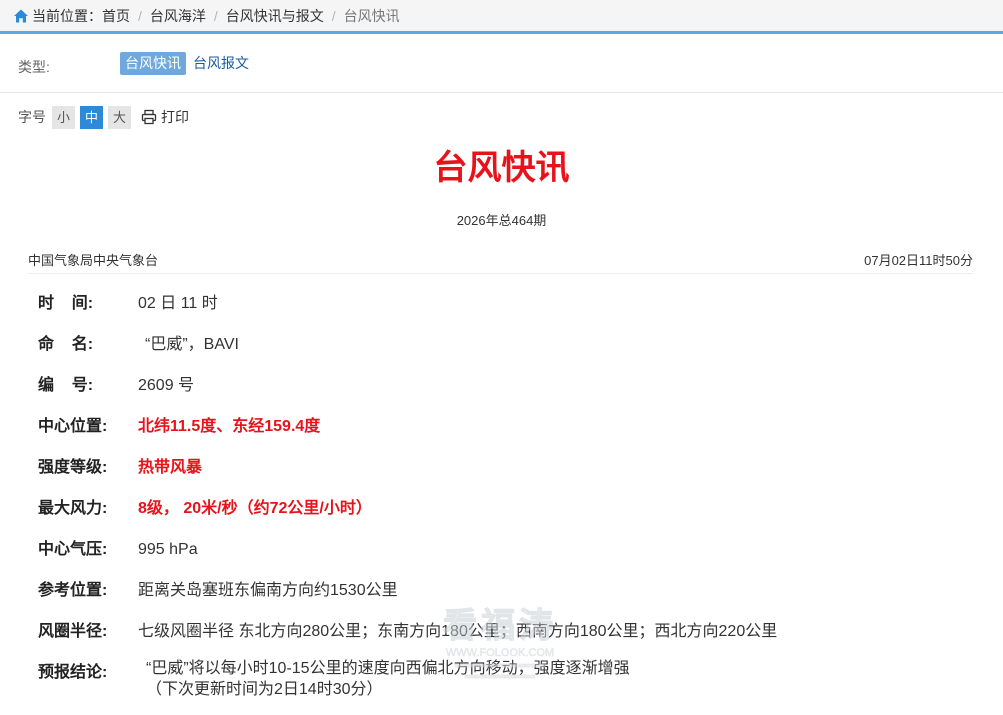  I want to click on font-size-controls: 字号 小 中 大 打印, so click(103, 117).